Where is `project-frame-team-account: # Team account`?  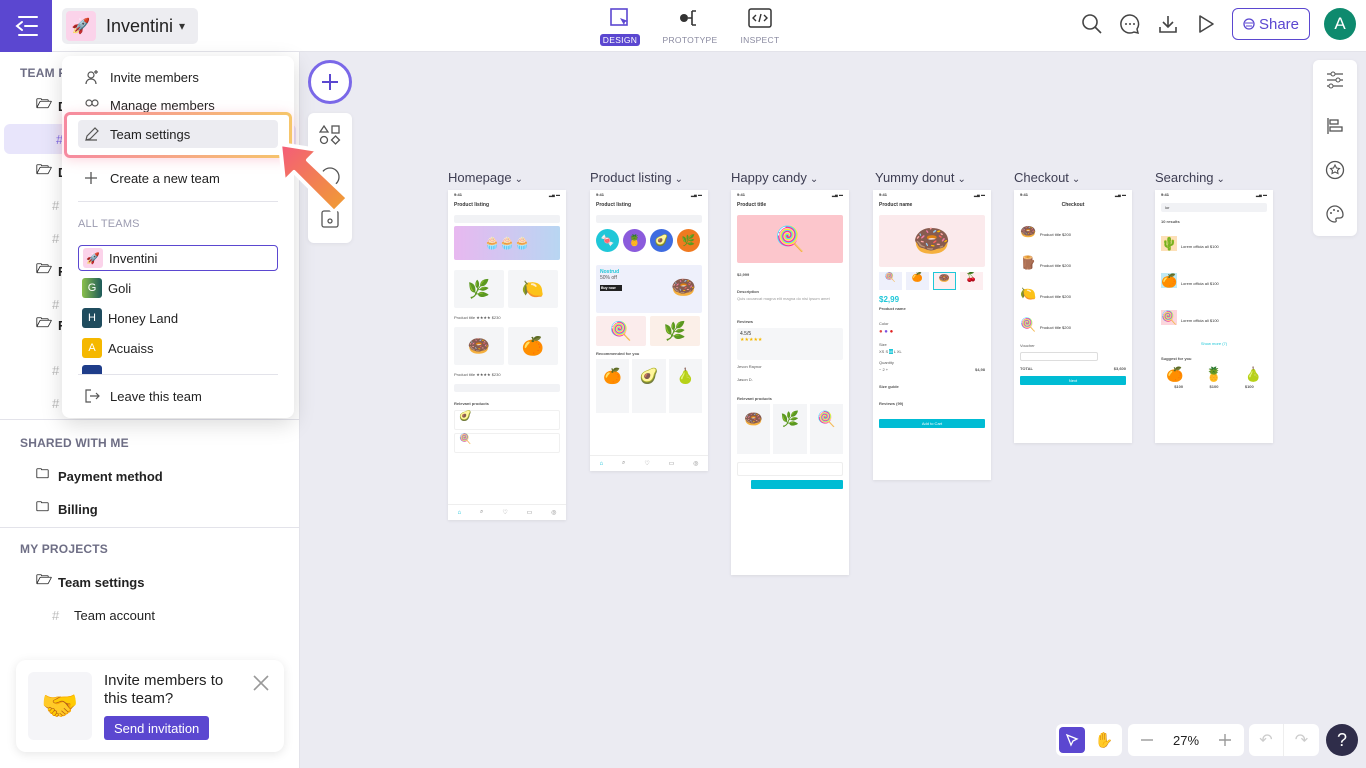
project-frame-team-account: # Team account is located at coordinates (150, 615).